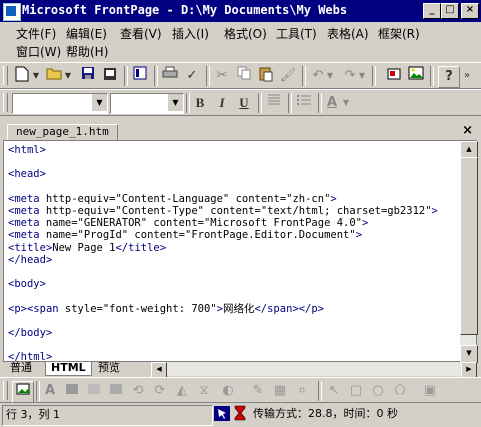  Describe the element at coordinates (60, 103) in the screenshot. I see `style-select: ▼` at that location.